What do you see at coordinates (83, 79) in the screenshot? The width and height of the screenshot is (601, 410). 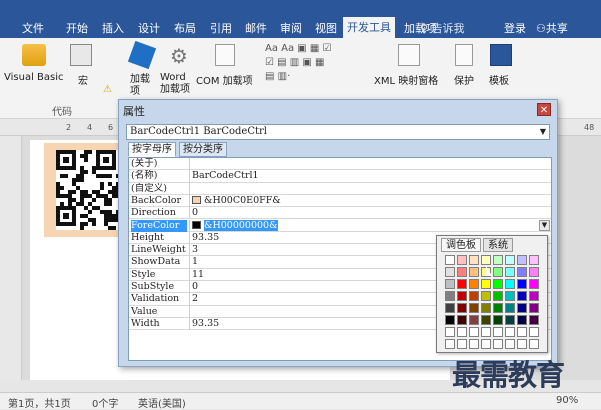 I see `macro-button: 宏` at bounding box center [83, 79].